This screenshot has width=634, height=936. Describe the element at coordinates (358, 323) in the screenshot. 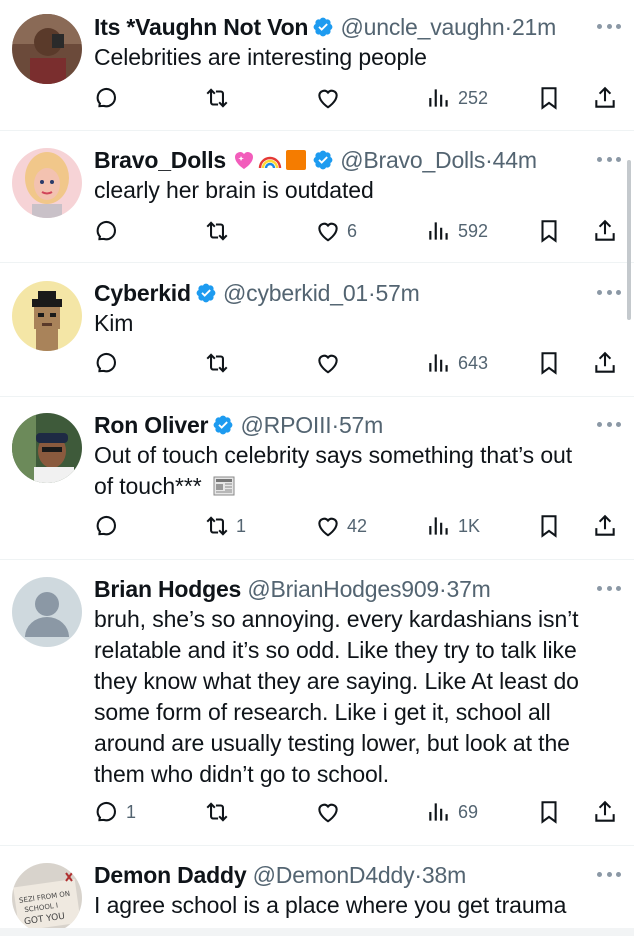

I see `tweet-text: Kim` at that location.